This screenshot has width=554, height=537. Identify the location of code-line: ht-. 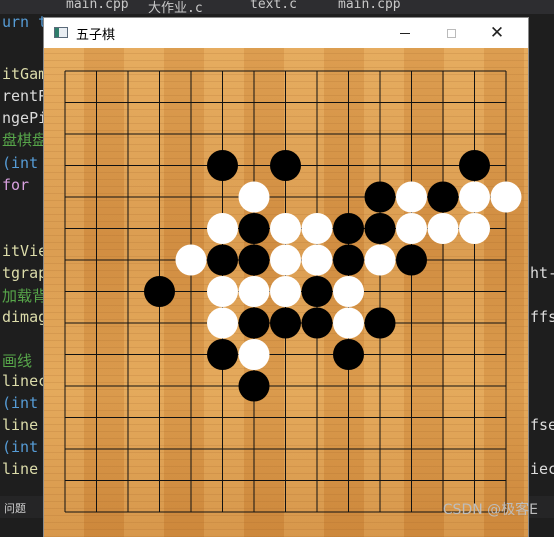
(542, 273).